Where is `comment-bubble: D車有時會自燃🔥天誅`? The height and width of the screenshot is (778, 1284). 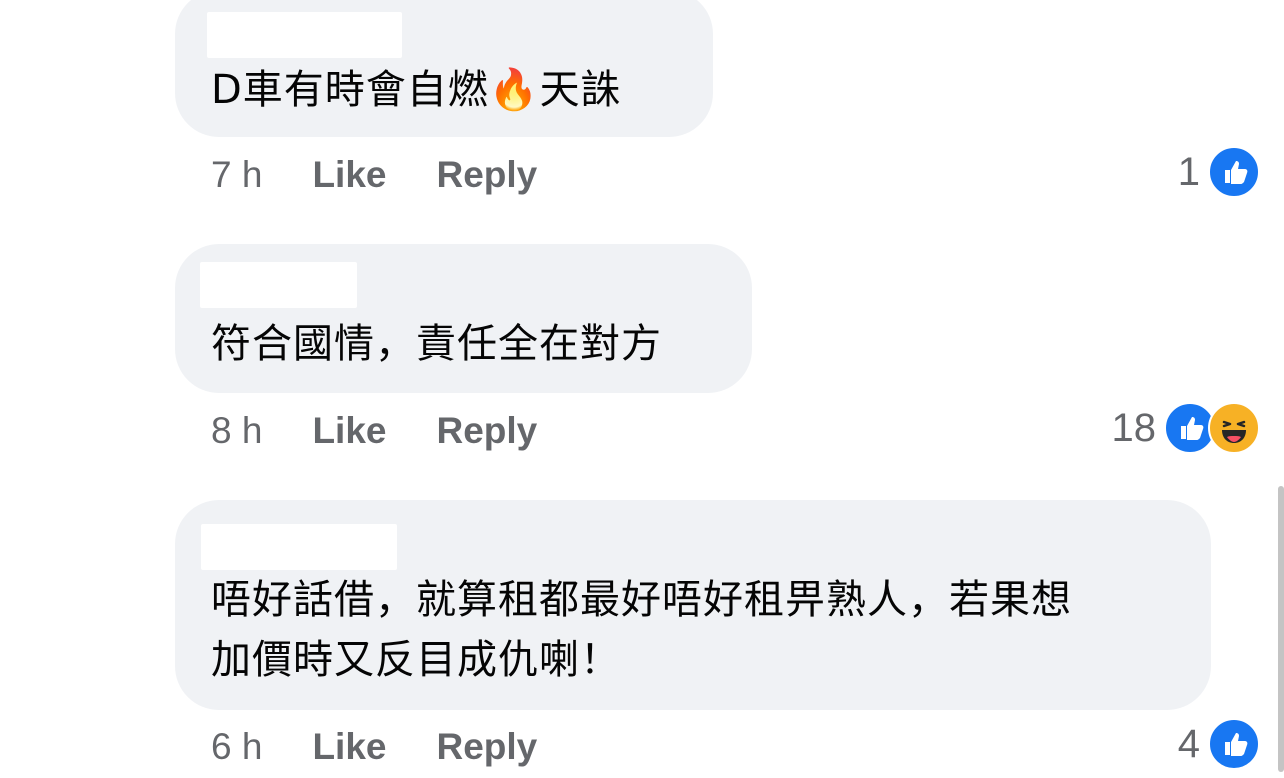
comment-bubble: D車有時會自燃🔥天誅 is located at coordinates (444, 68).